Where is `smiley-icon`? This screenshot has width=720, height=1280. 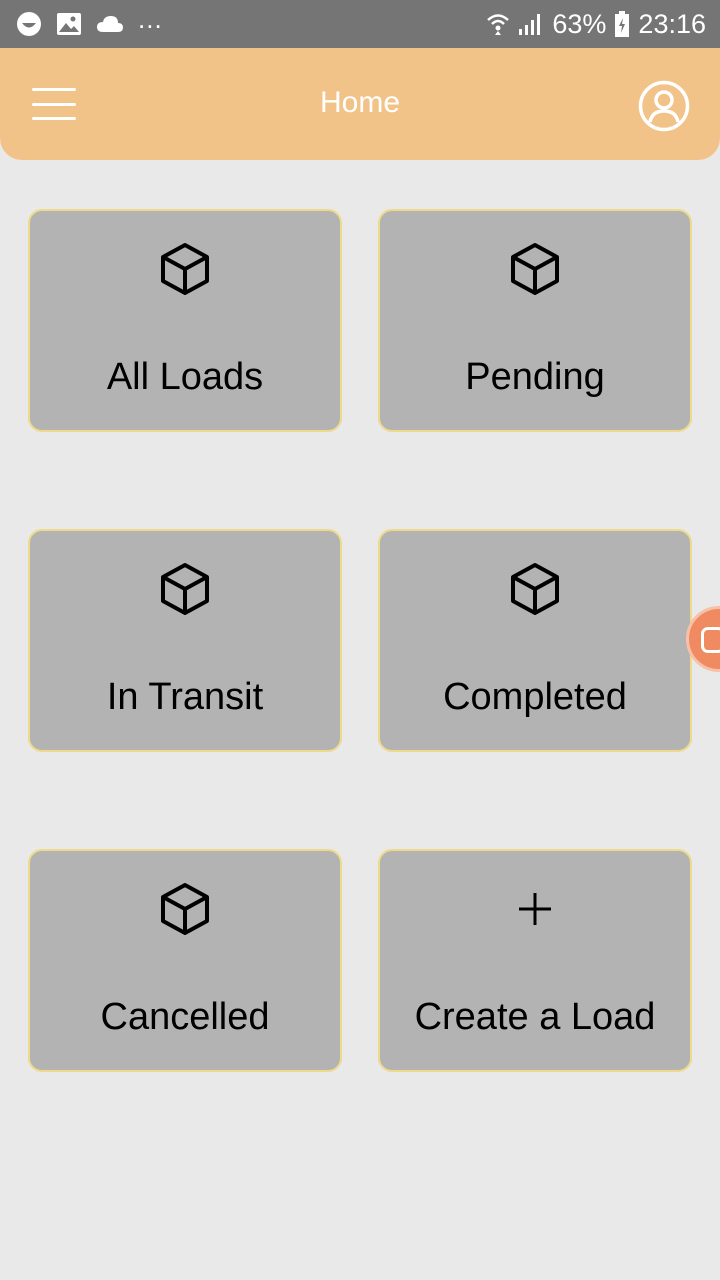
smiley-icon is located at coordinates (29, 24).